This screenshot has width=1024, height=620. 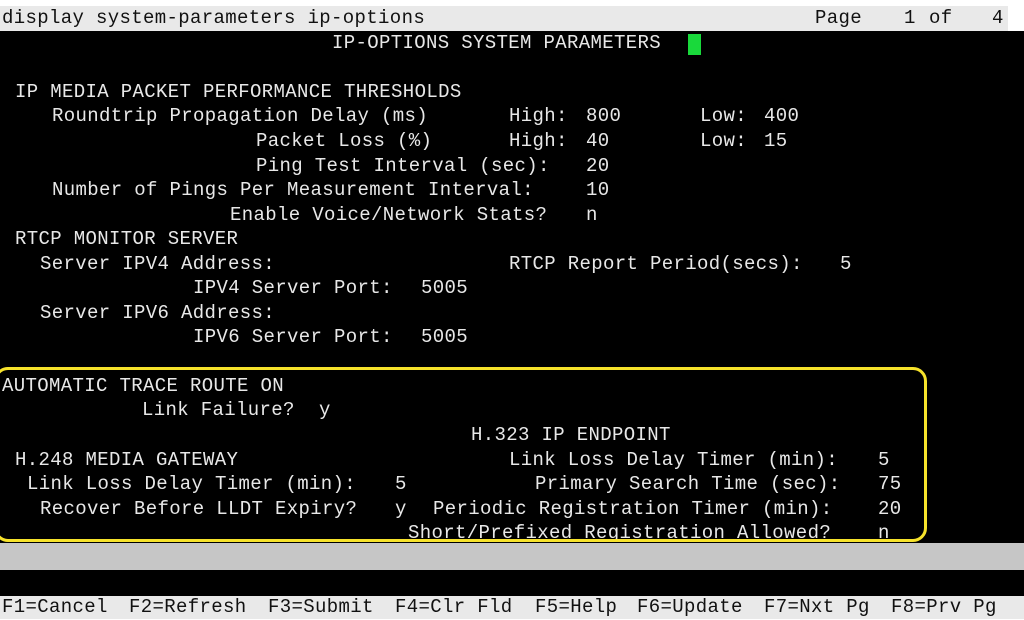 What do you see at coordinates (188, 607) in the screenshot?
I see `f2-refresh-key: F2=Refresh` at bounding box center [188, 607].